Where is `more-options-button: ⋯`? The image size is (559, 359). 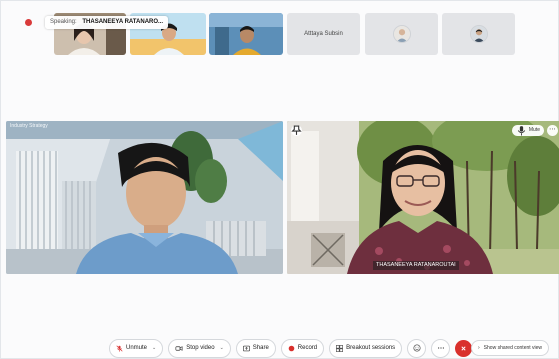
more-options-button: ⋯ is located at coordinates (552, 130).